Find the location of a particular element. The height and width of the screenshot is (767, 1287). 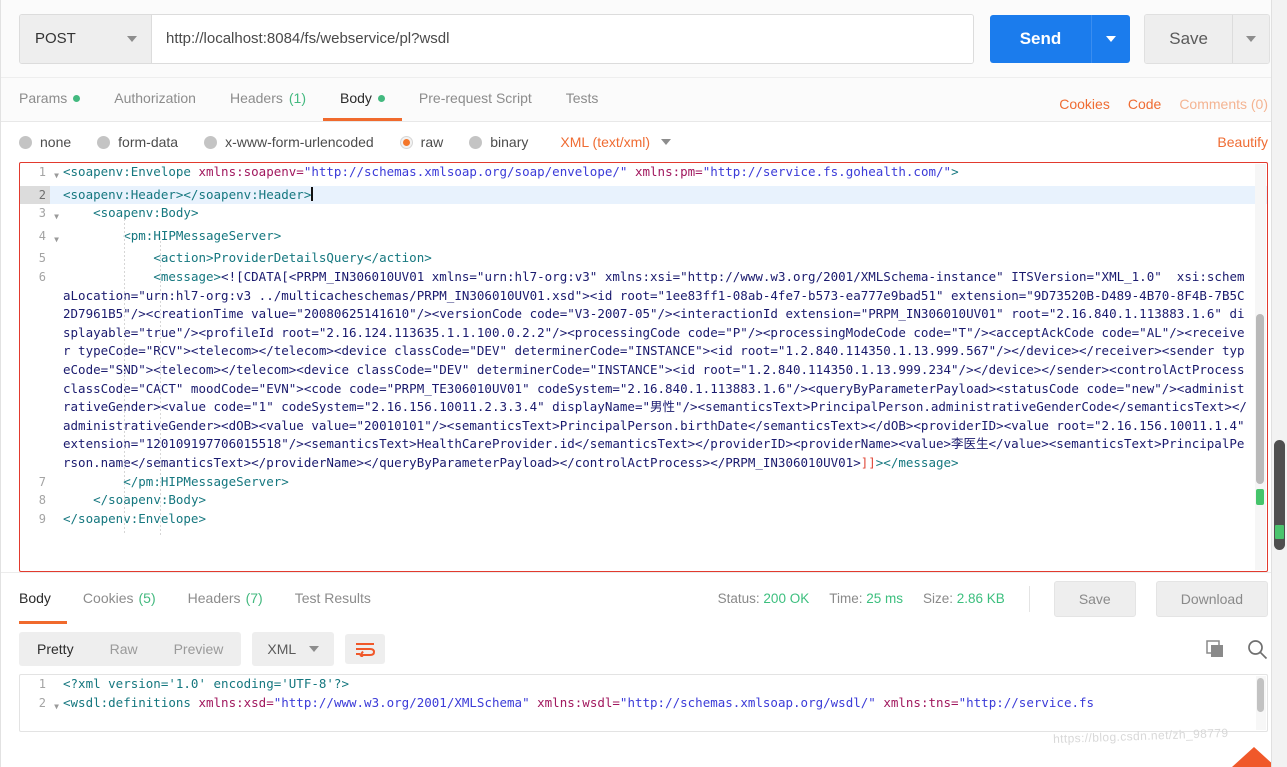

xml-tag: <soapenv:Header></soapenv:Header> is located at coordinates (187, 194).